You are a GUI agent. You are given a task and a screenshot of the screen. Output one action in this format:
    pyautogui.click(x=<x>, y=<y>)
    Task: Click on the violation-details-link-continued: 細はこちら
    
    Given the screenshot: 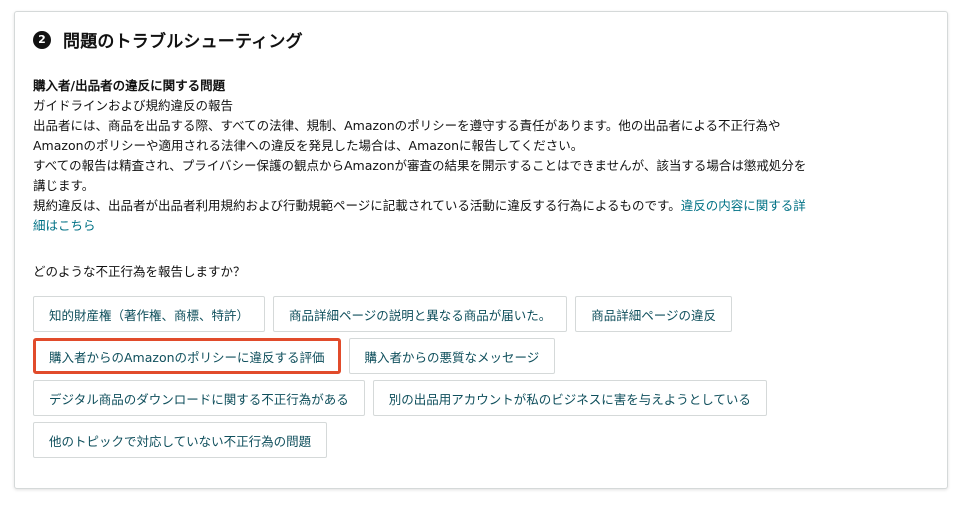 What is the action you would take?
    pyautogui.click(x=64, y=225)
    